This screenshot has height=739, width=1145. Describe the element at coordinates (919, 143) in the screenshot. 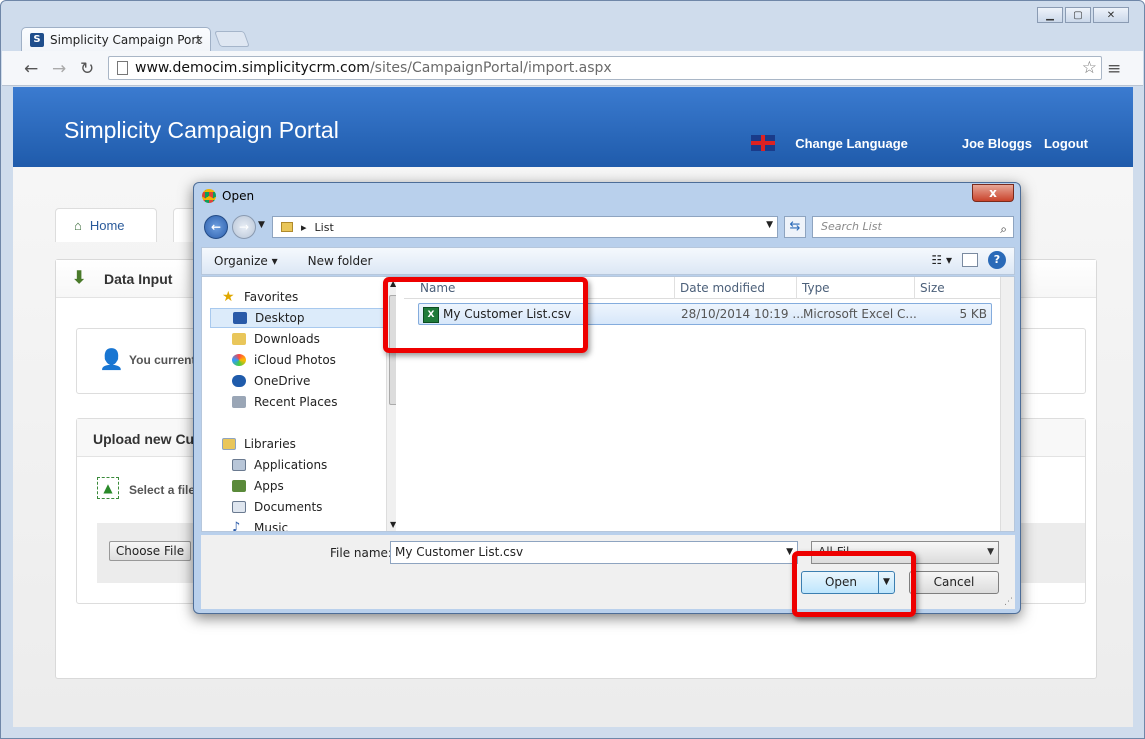

I see `header-links: Change Language Joe Bloggs Logout` at that location.